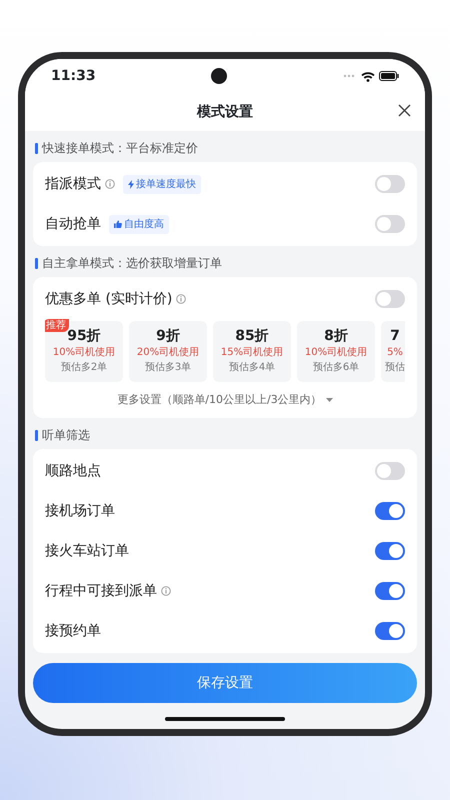  What do you see at coordinates (73, 631) in the screenshot?
I see `setting-label: 接预约单` at bounding box center [73, 631].